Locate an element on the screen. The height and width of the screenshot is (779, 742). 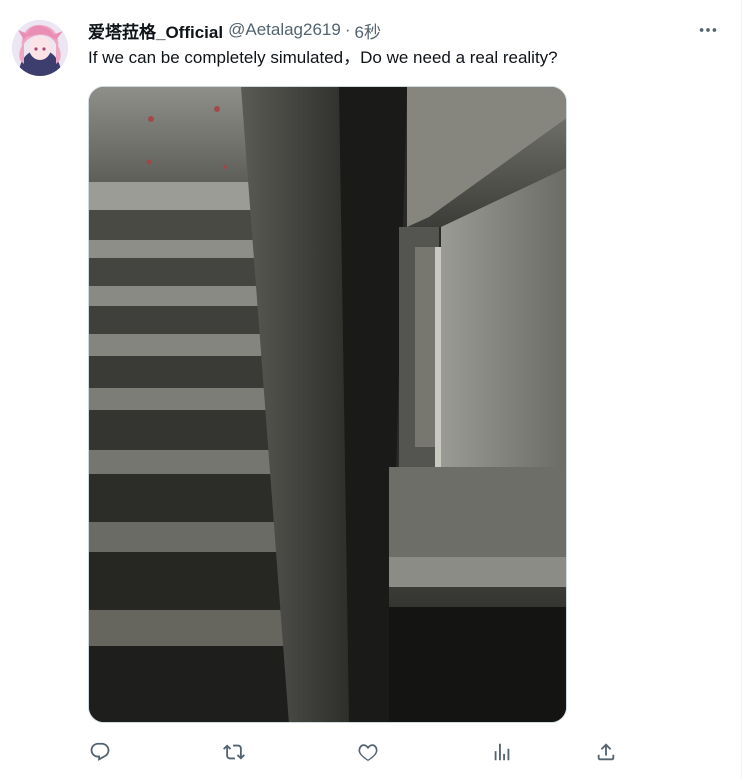
reply-button is located at coordinates (100, 752).